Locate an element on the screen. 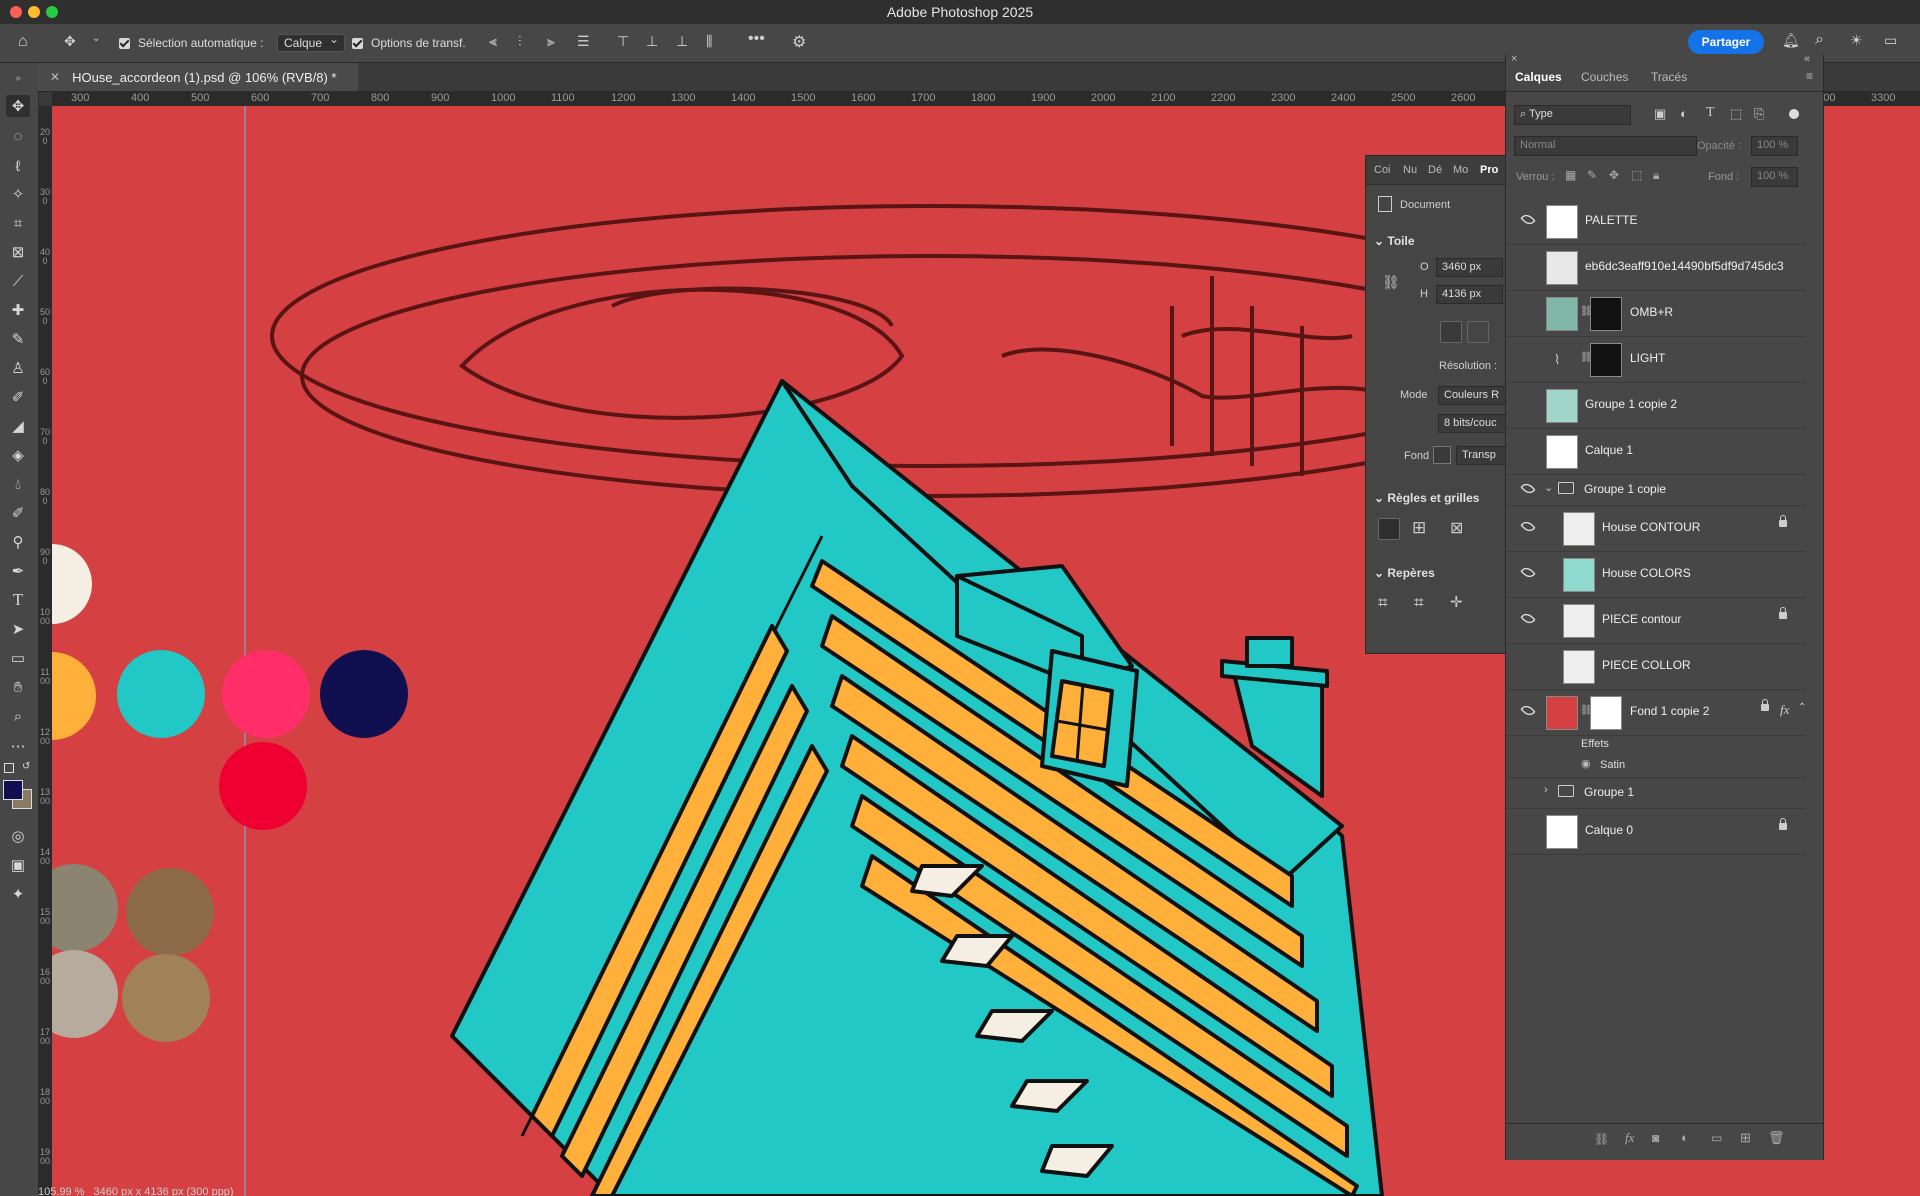  landscape-icon is located at coordinates (1478, 332).